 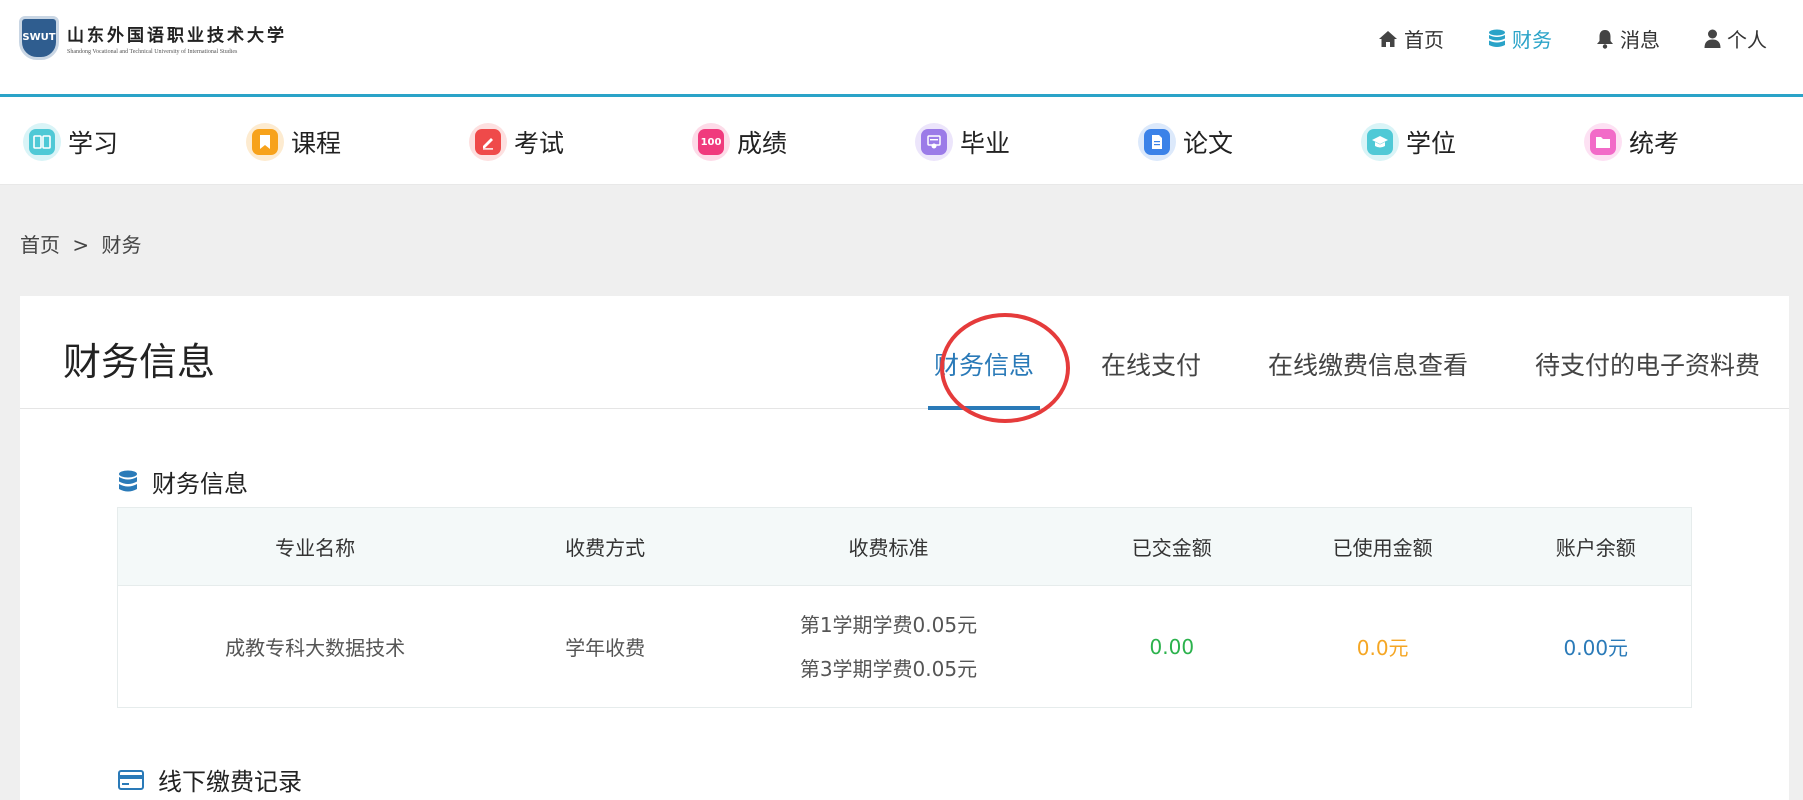 I want to click on fee-method-cell: 学年收费, so click(x=605, y=646).